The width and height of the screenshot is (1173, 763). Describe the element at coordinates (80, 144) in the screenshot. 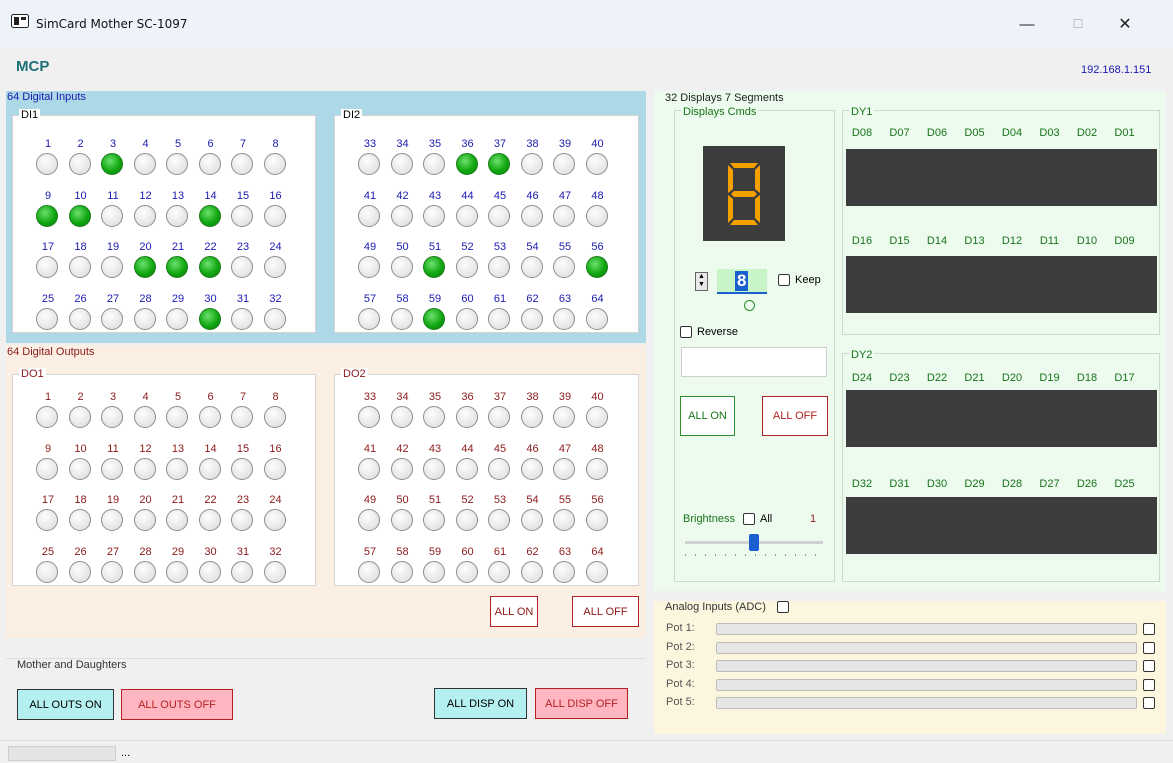

I see `di-number-label: 2` at that location.